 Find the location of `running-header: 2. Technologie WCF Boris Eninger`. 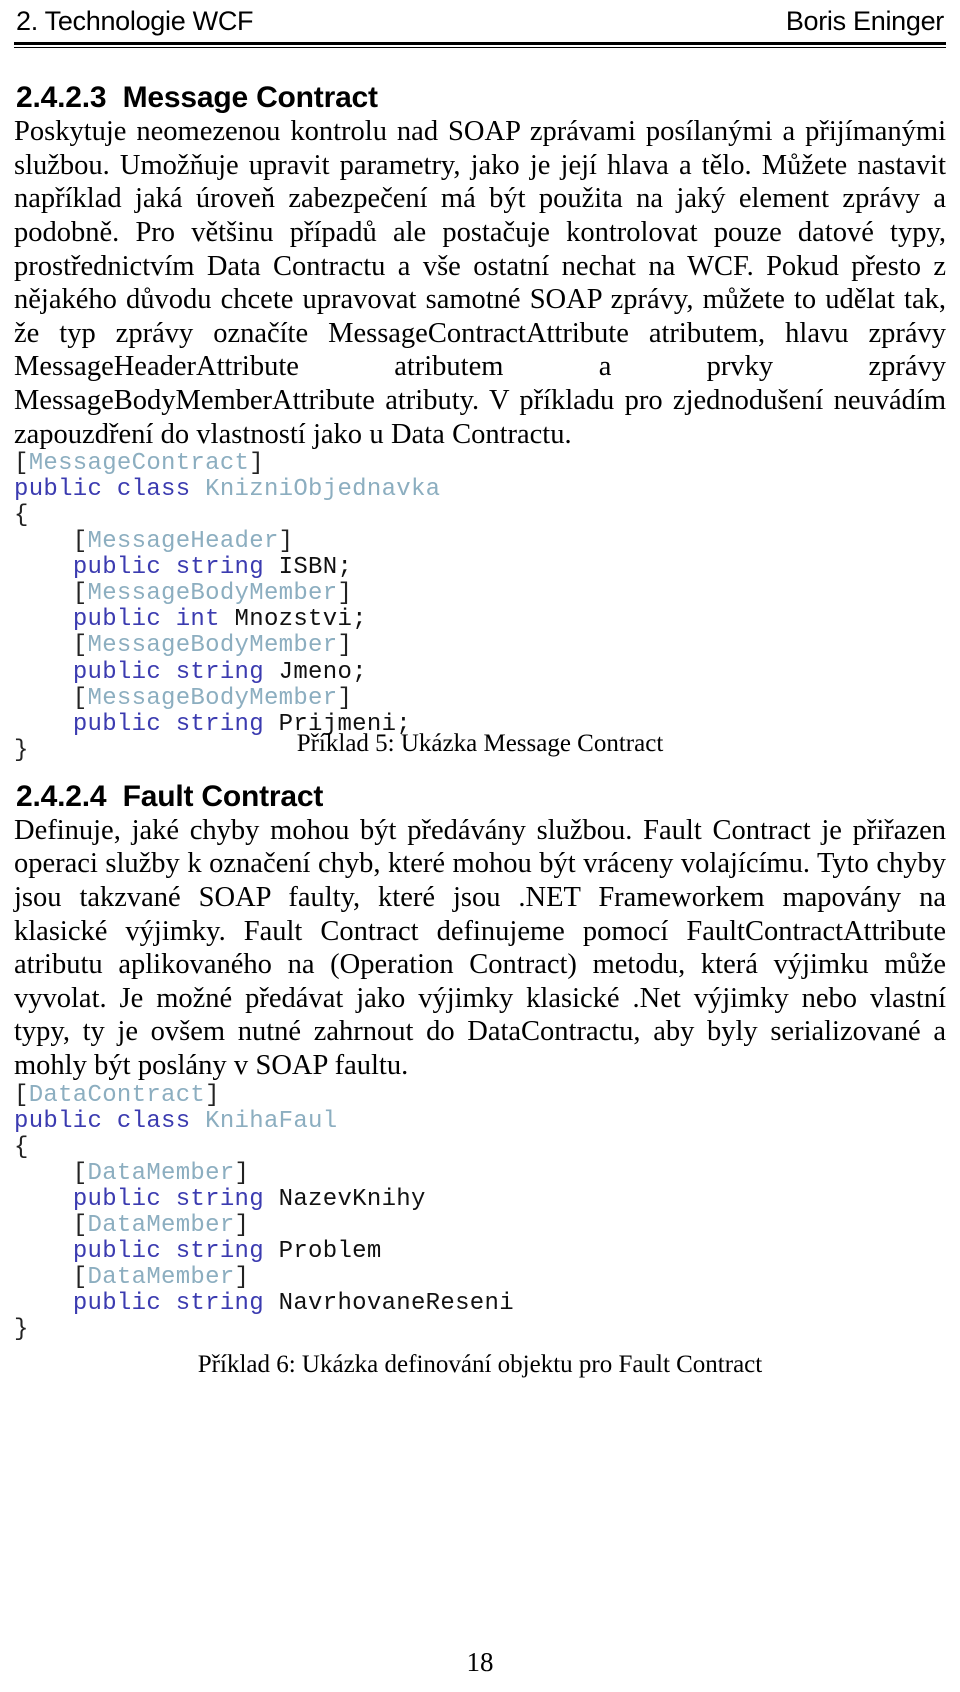

running-header: 2. Technologie WCF Boris Eninger is located at coordinates (480, 18).